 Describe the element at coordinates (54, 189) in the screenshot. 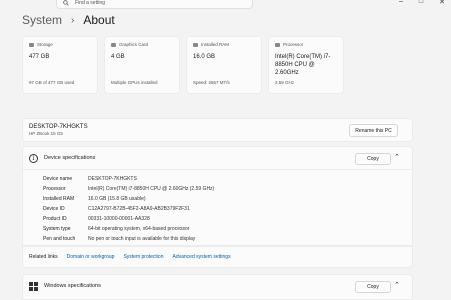

I see `spec-key: Processor` at that location.